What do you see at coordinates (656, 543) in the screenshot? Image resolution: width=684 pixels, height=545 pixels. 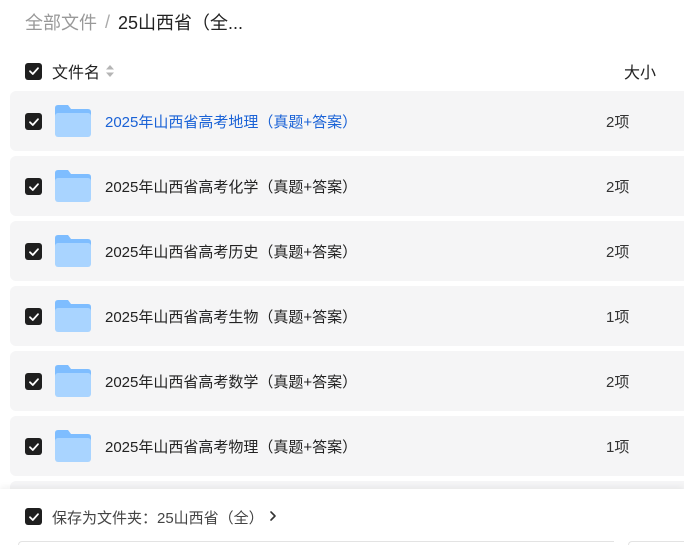 I see `footer-button-edge` at bounding box center [656, 543].